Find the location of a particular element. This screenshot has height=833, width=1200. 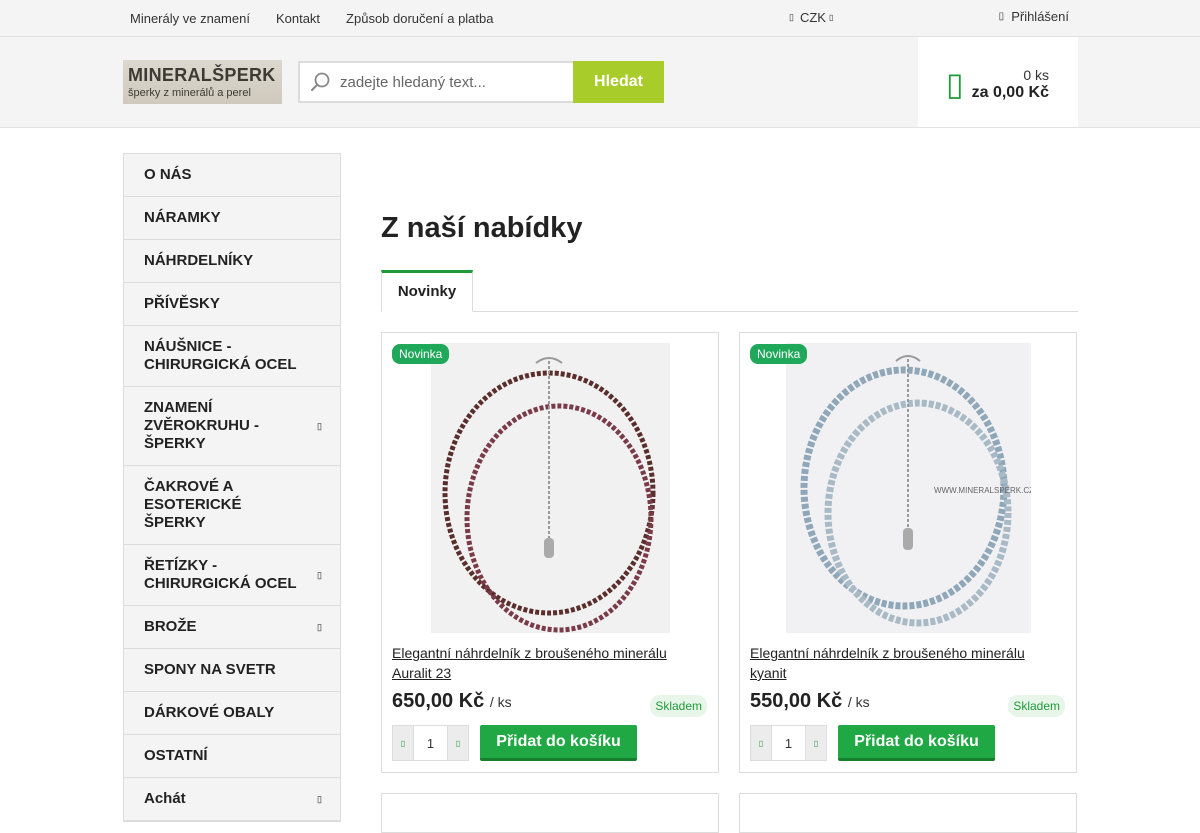

currency-label: CZK is located at coordinates (812, 17).